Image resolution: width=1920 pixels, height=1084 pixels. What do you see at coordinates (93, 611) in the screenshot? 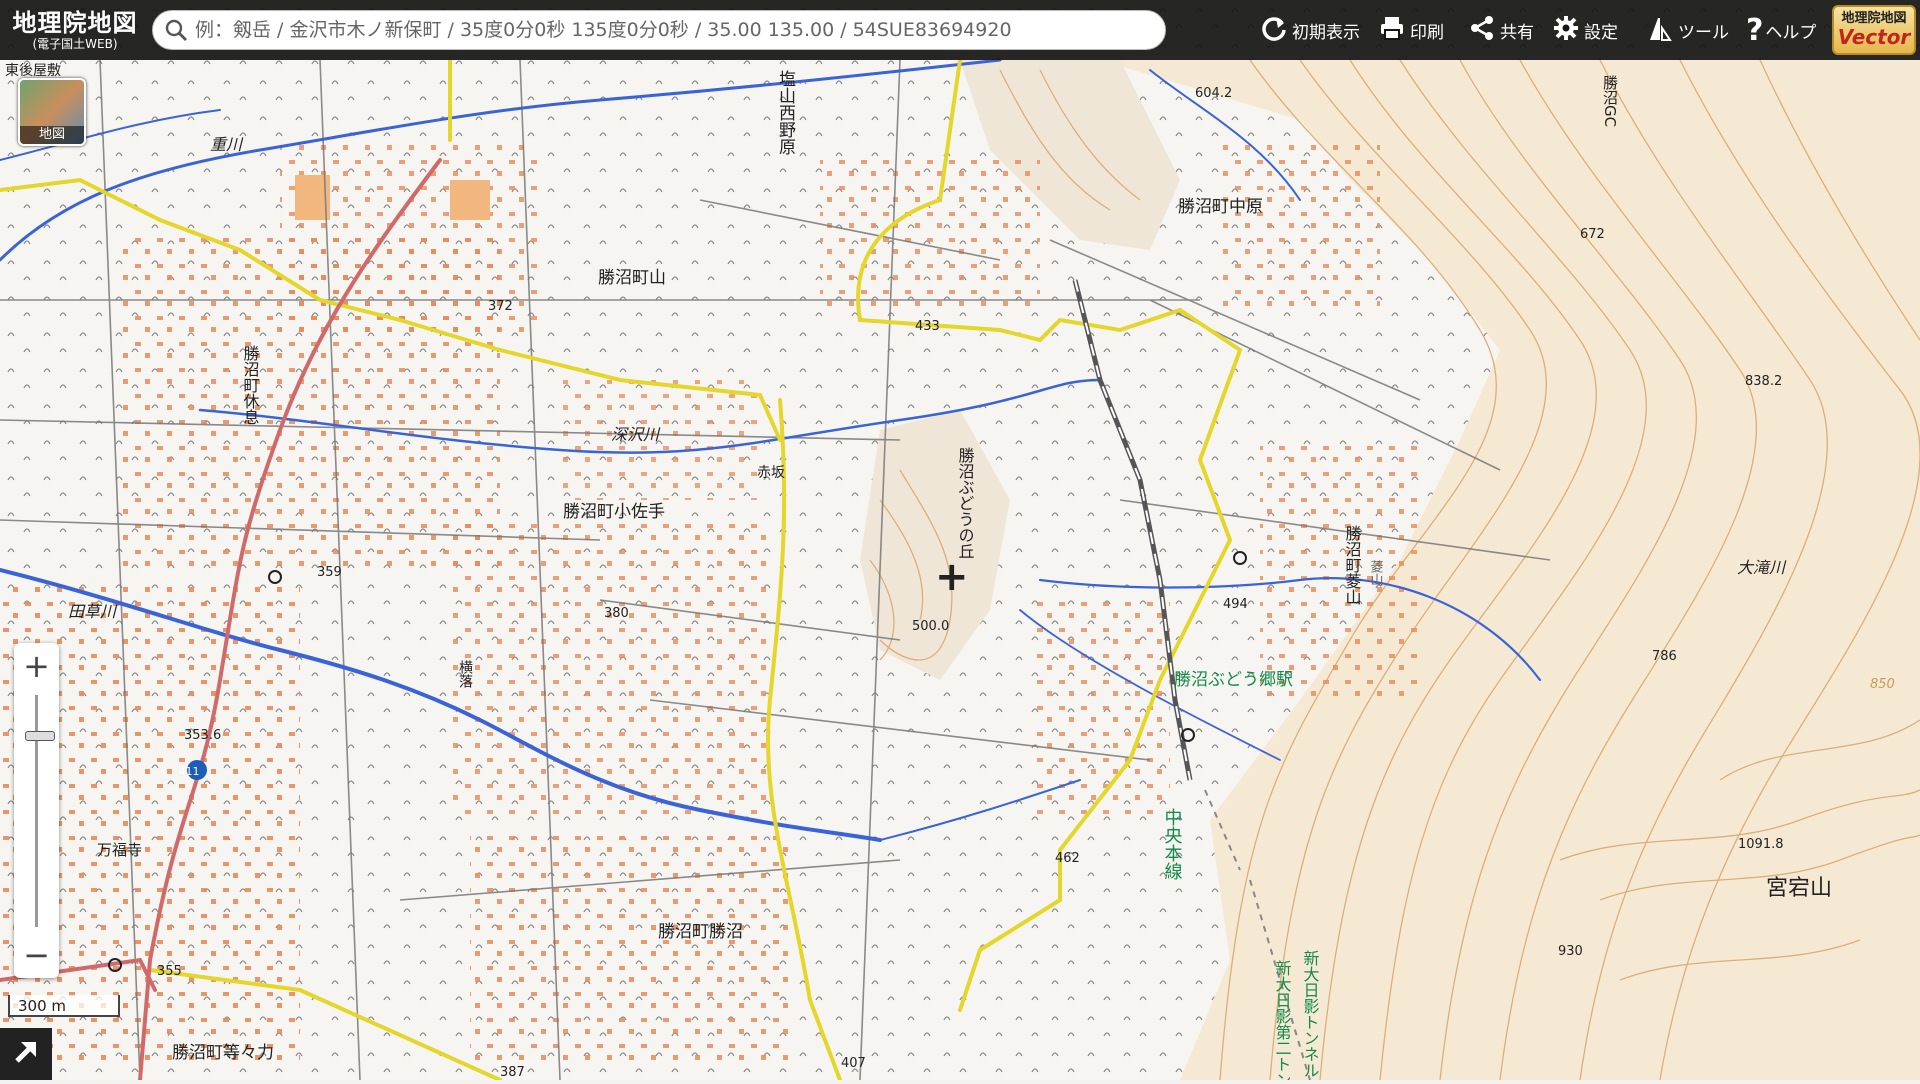
I see `river-label: 田草川` at bounding box center [93, 611].